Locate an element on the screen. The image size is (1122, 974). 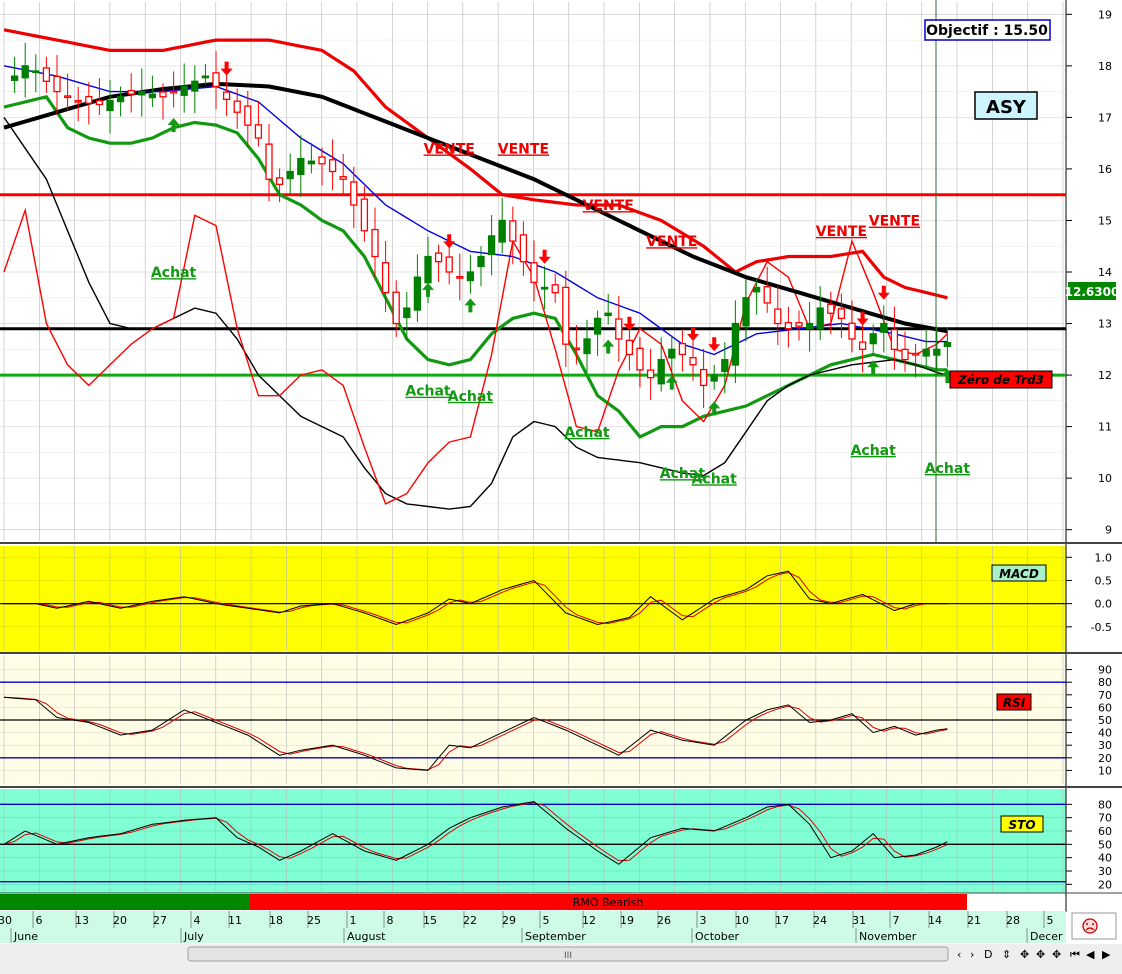
month-label: November is located at coordinates (888, 936).